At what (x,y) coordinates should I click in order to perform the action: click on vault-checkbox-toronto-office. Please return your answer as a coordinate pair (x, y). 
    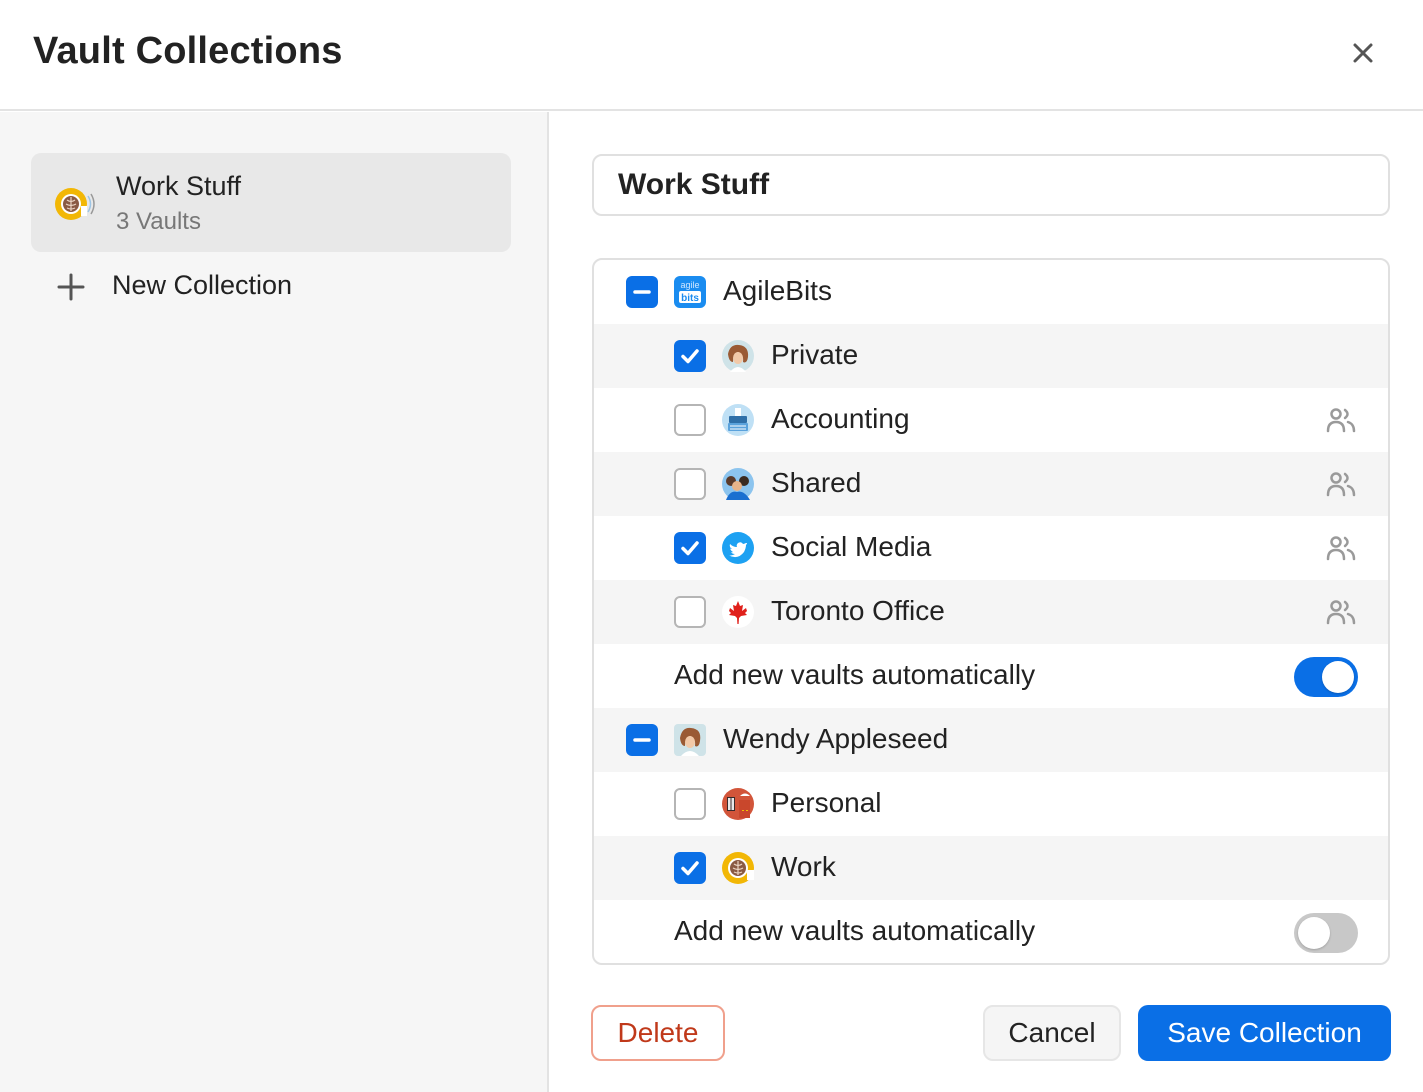
    Looking at the image, I should click on (690, 612).